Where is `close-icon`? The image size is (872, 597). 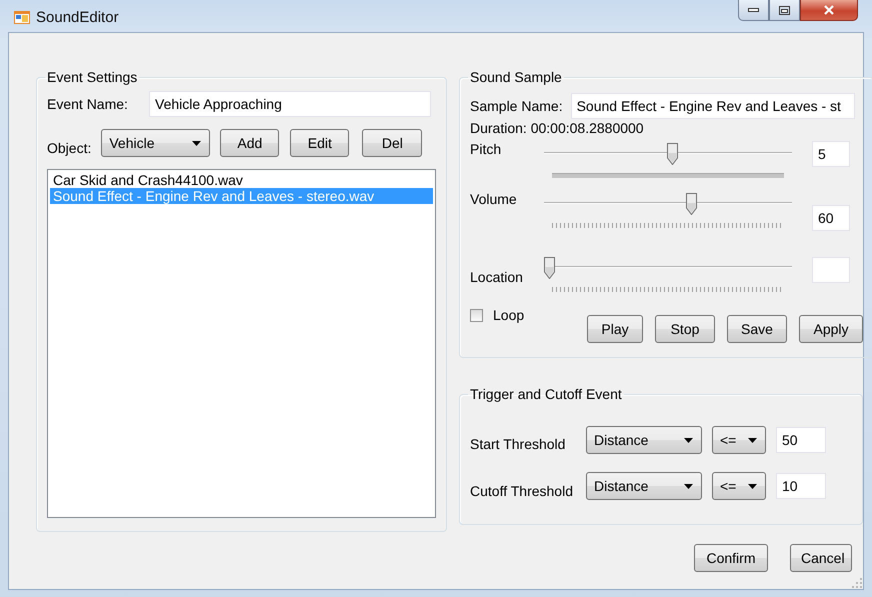
close-icon is located at coordinates (829, 10).